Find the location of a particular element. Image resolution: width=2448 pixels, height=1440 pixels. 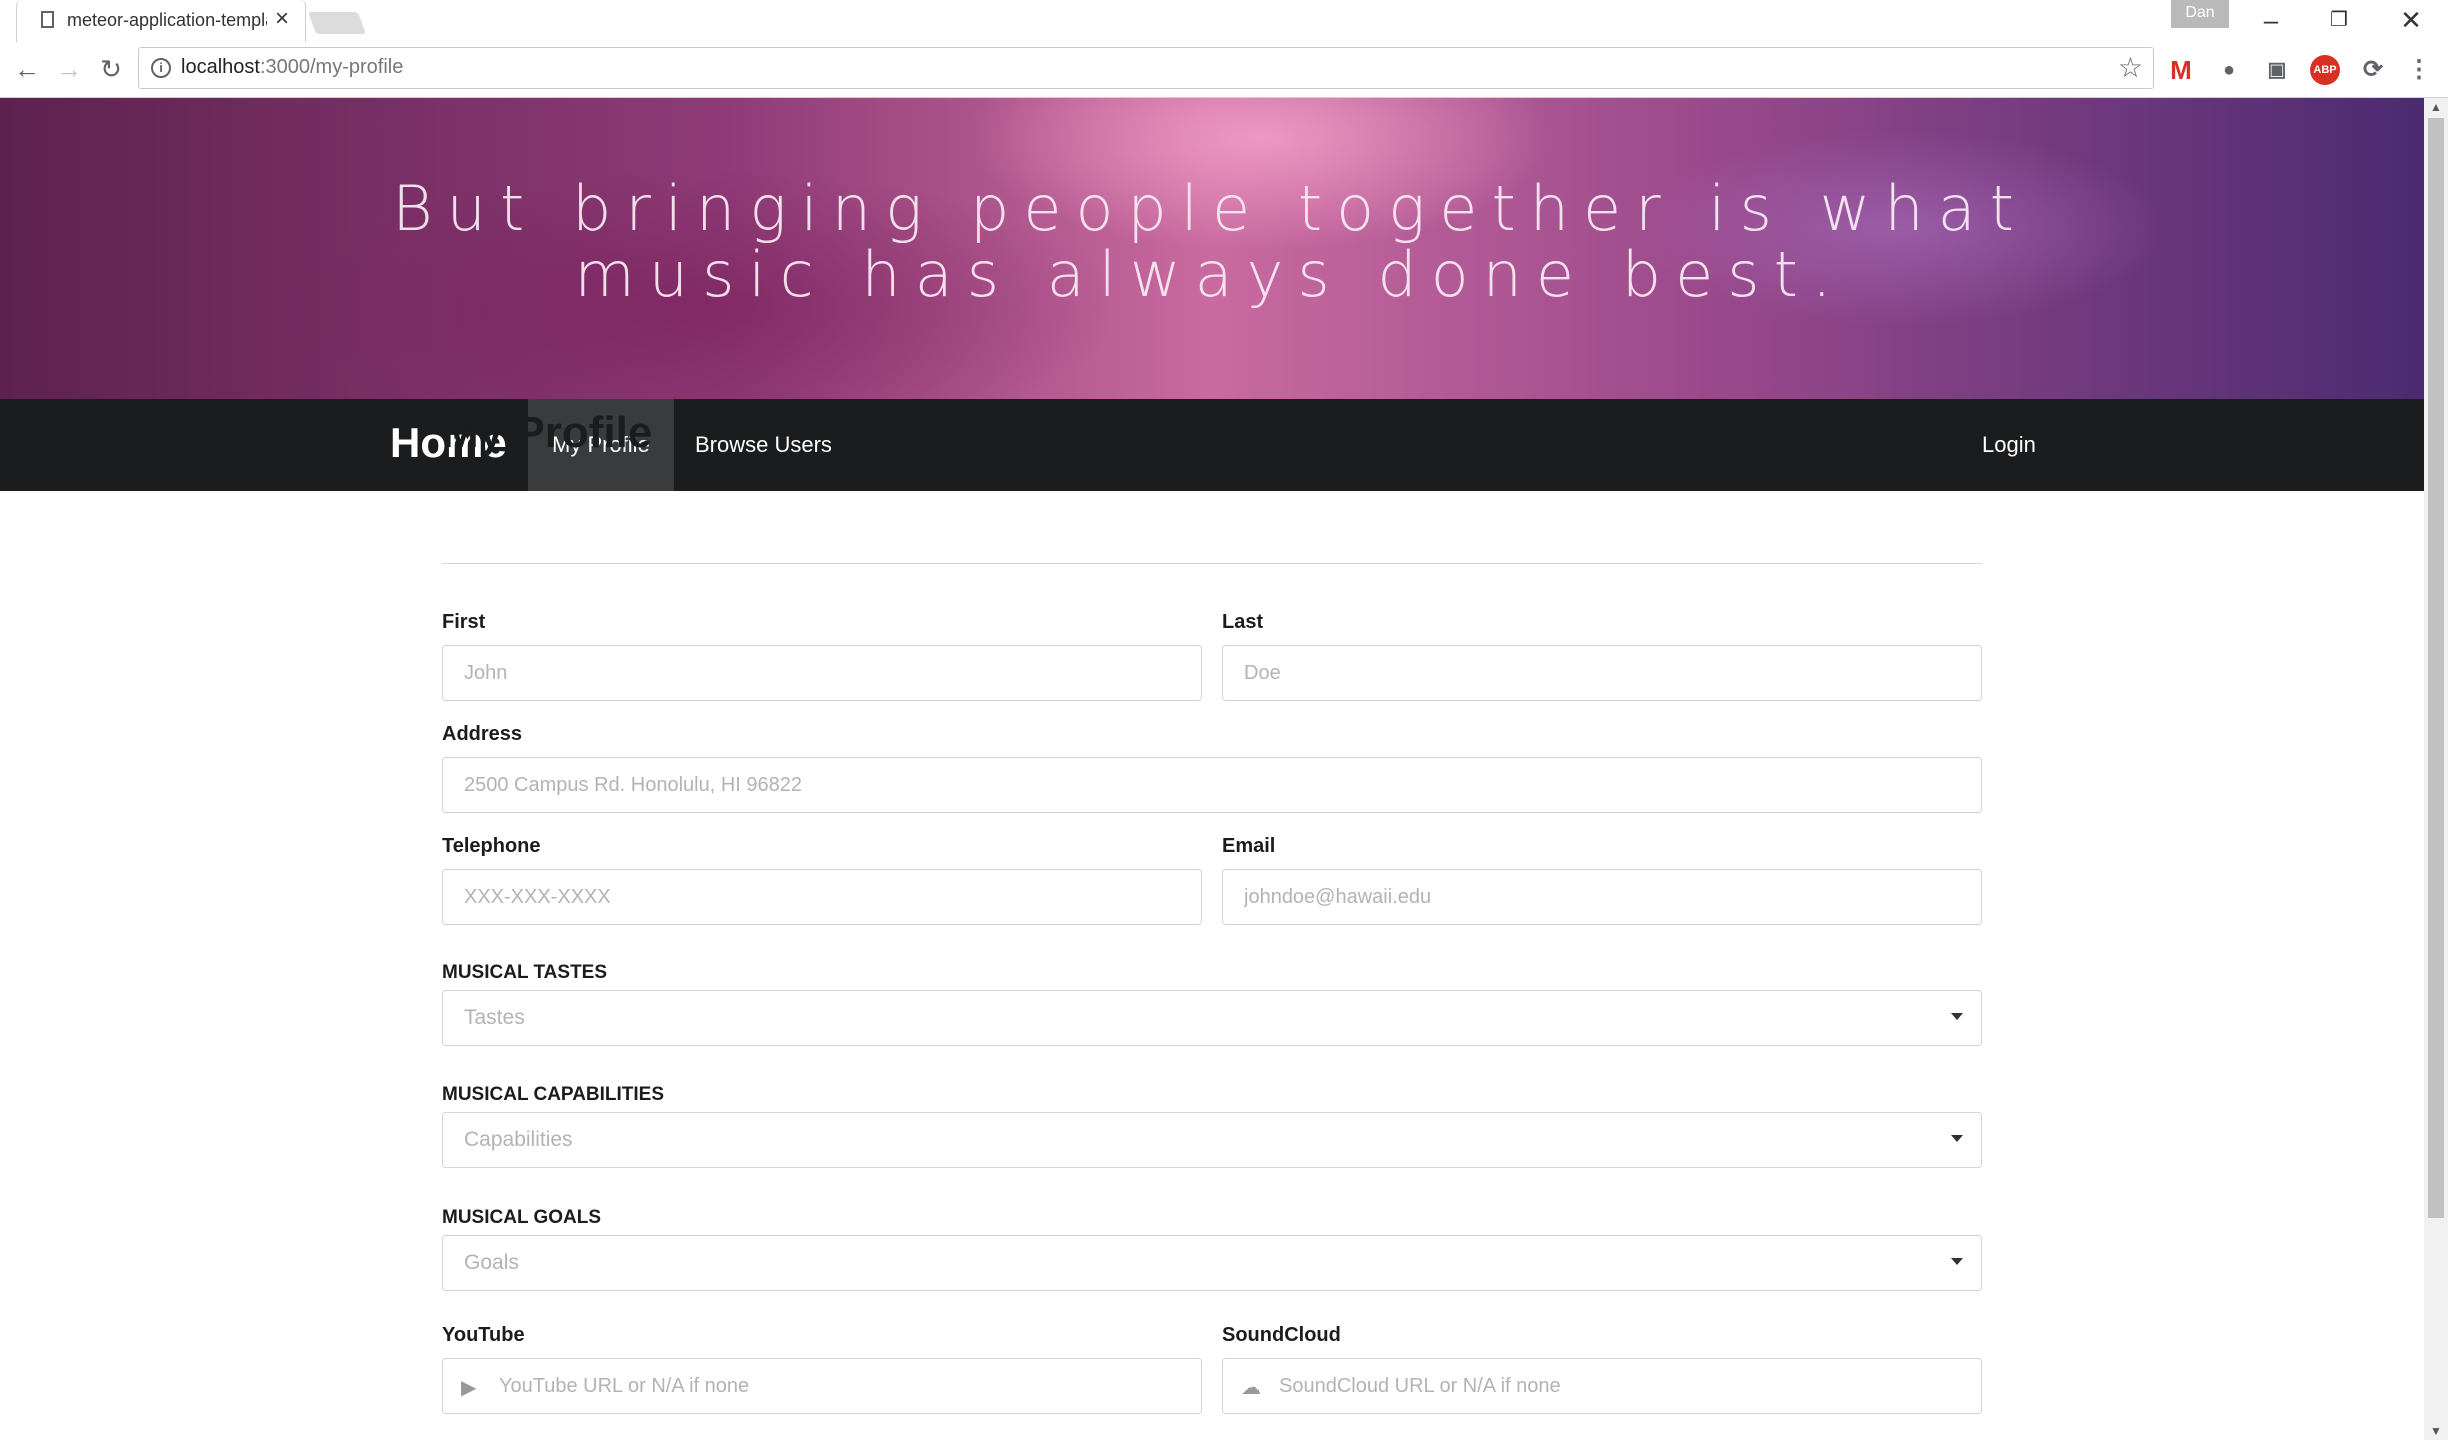

musical-tastes-dropdown: Tastes is located at coordinates (1212, 1018).